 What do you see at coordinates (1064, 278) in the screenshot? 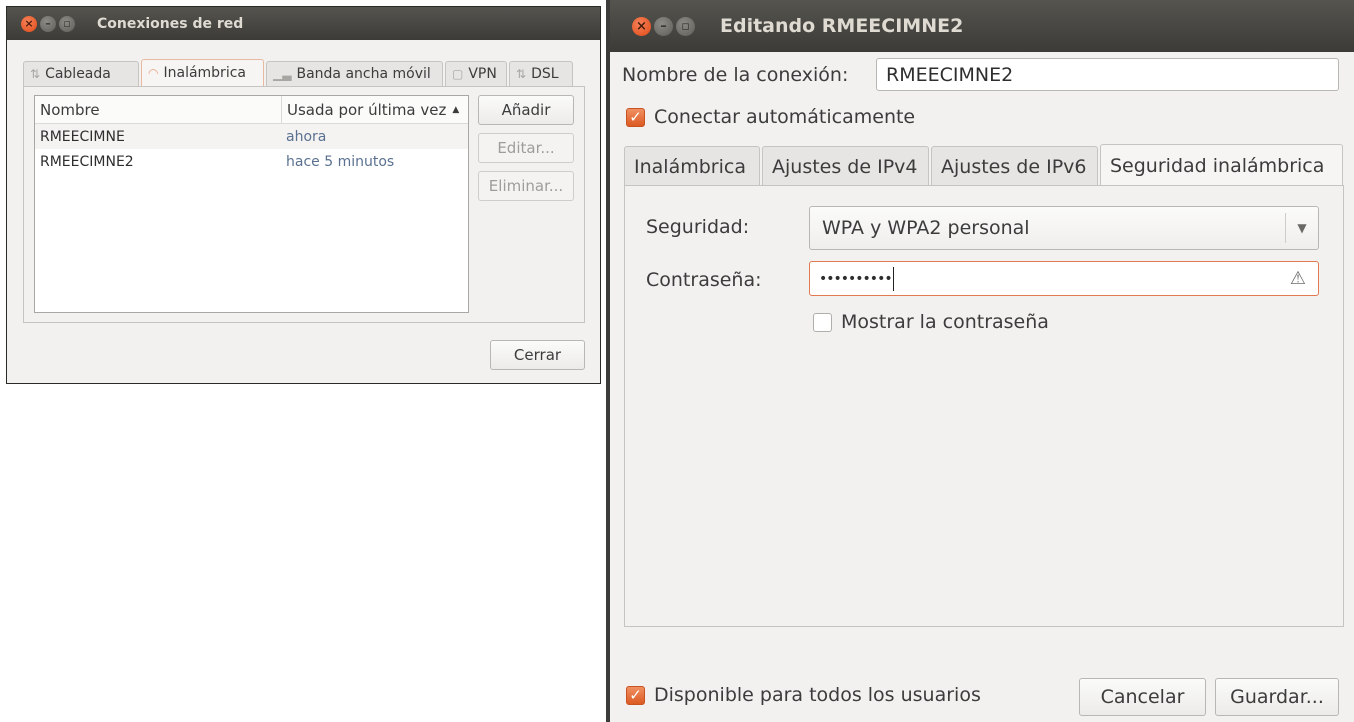
I see `password-field: •••••••••• ⚠` at bounding box center [1064, 278].